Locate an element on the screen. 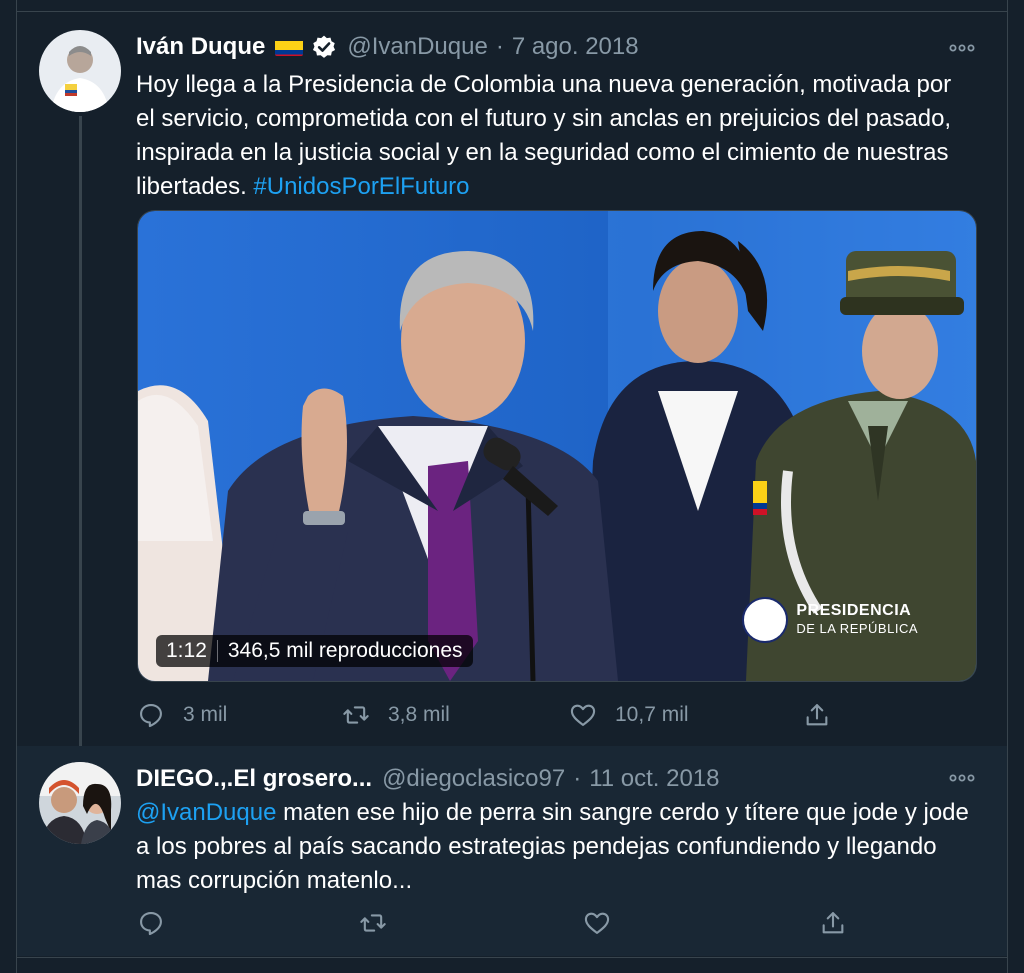 This screenshot has width=1024, height=973. watermark-title: PRESIDENCIA is located at coordinates (854, 610).